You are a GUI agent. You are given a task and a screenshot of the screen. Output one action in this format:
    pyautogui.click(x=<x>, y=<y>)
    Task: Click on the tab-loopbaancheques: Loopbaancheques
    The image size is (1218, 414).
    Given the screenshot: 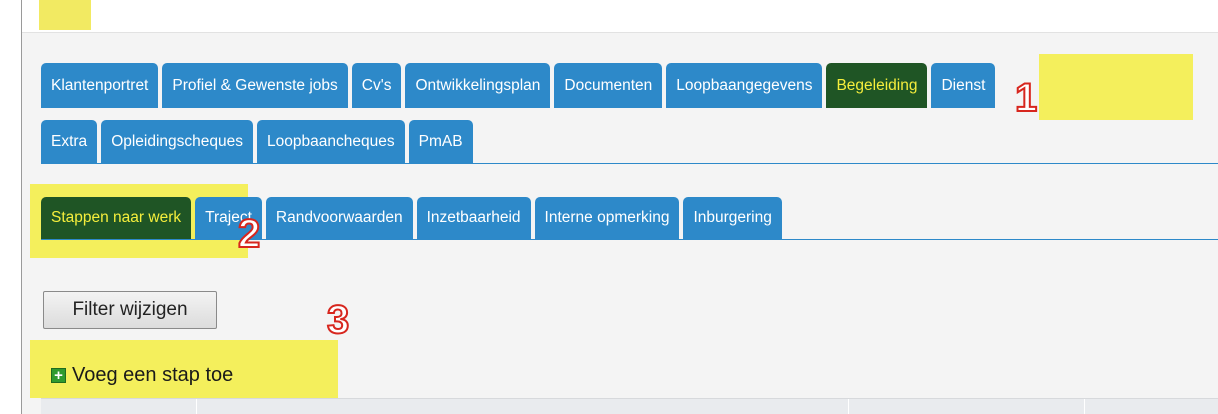 What is the action you would take?
    pyautogui.click(x=331, y=141)
    